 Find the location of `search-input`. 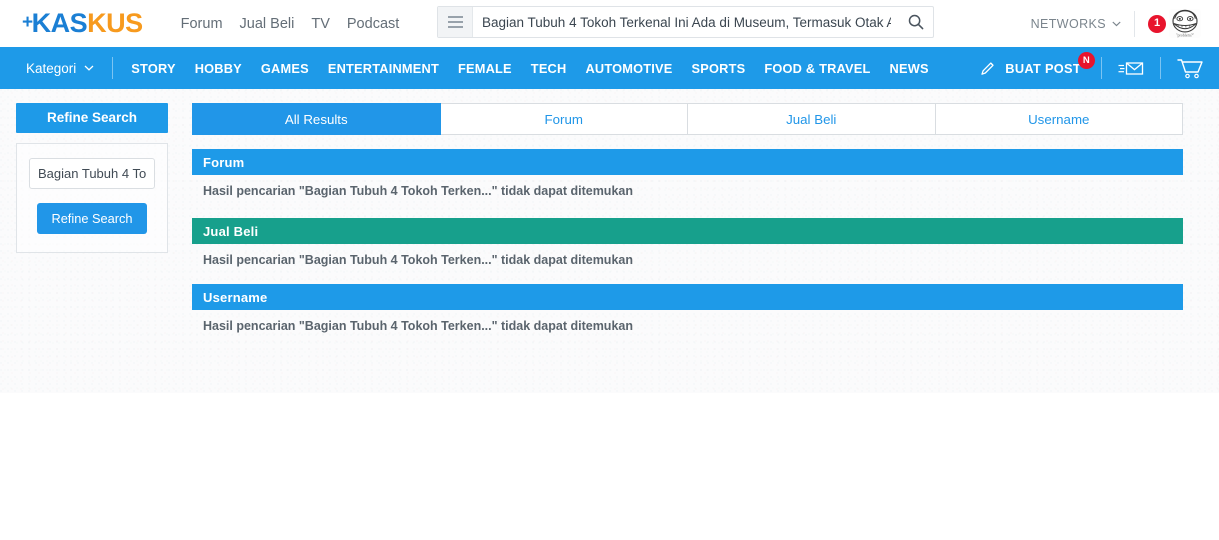

search-input is located at coordinates (686, 22).